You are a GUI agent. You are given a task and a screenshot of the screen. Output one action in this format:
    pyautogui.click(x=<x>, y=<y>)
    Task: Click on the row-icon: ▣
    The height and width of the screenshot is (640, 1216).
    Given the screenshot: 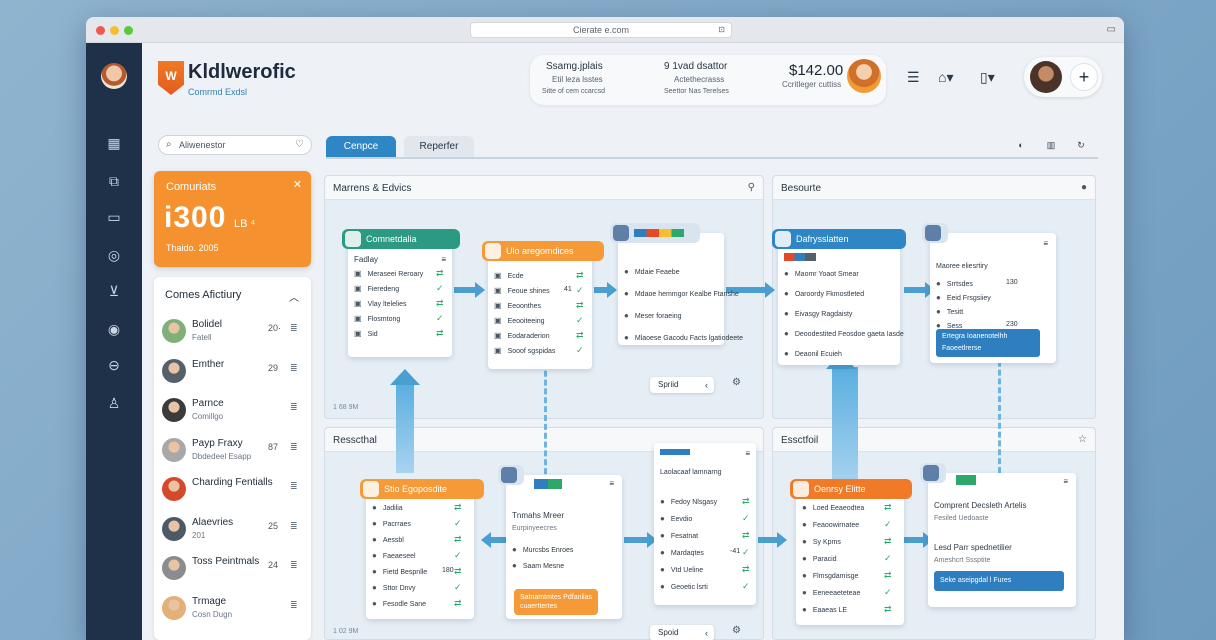 What is the action you would take?
    pyautogui.click(x=358, y=303)
    